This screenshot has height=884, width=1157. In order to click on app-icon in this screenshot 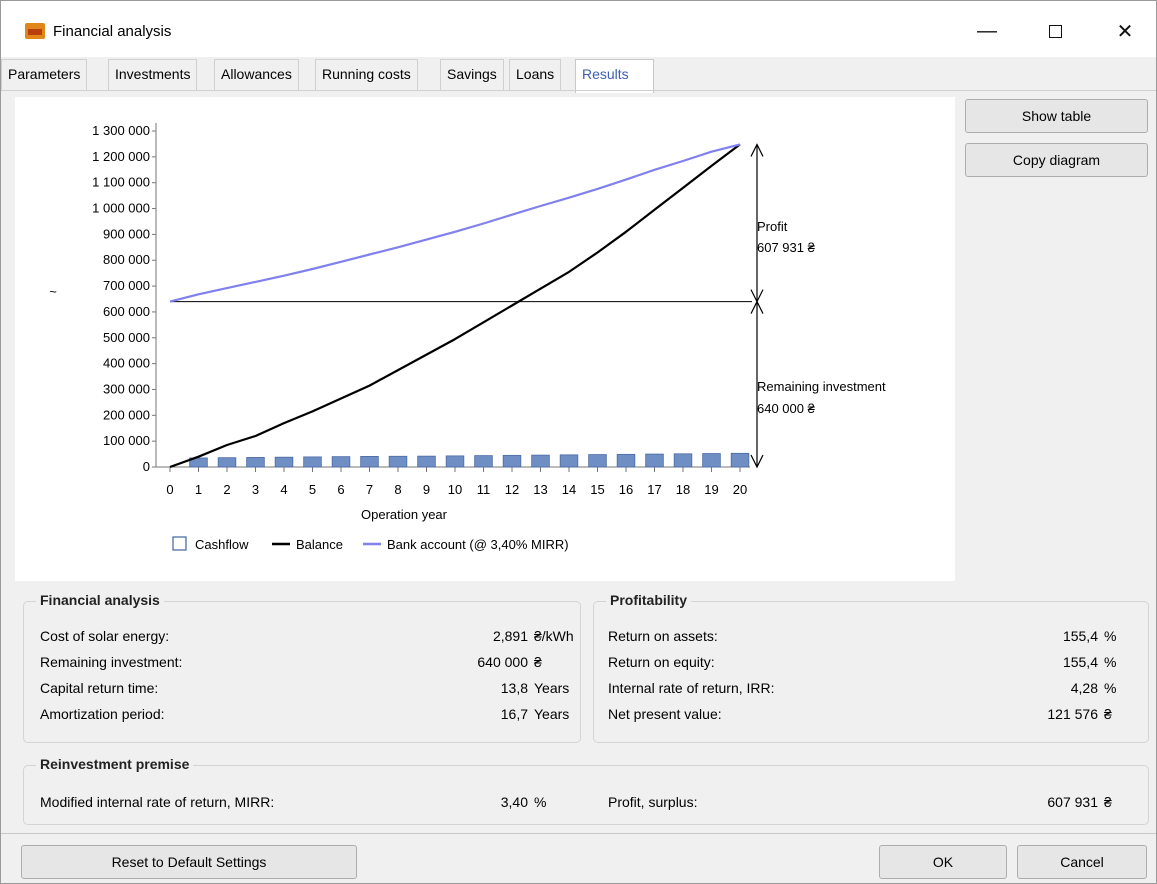, I will do `click(35, 31)`.